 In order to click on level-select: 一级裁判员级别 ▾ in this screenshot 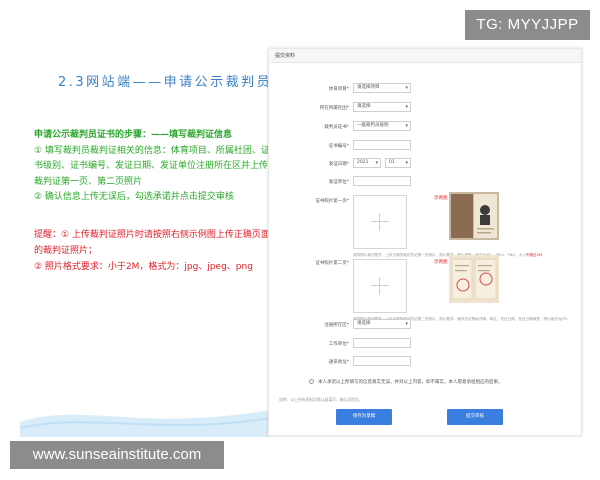, I will do `click(382, 126)`.